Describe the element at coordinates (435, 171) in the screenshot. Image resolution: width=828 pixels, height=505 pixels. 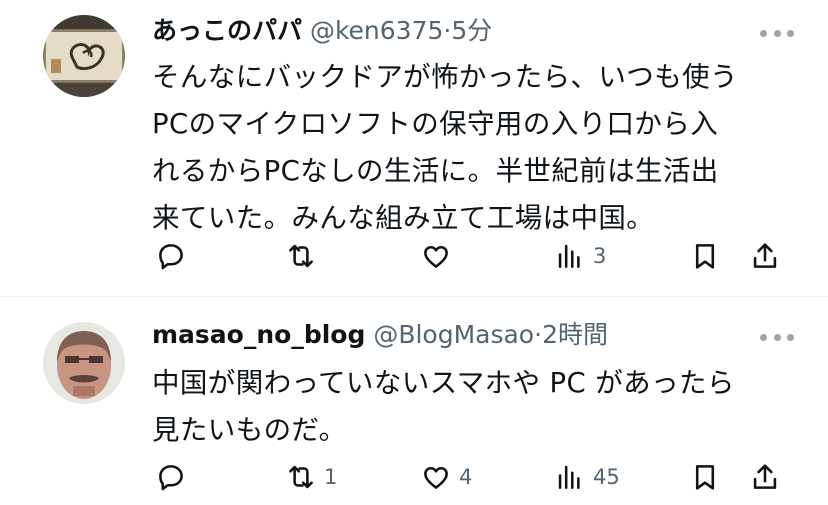
I see `tweet-text-line: れるからPCなしの生活に。半世紀前は生活出` at that location.